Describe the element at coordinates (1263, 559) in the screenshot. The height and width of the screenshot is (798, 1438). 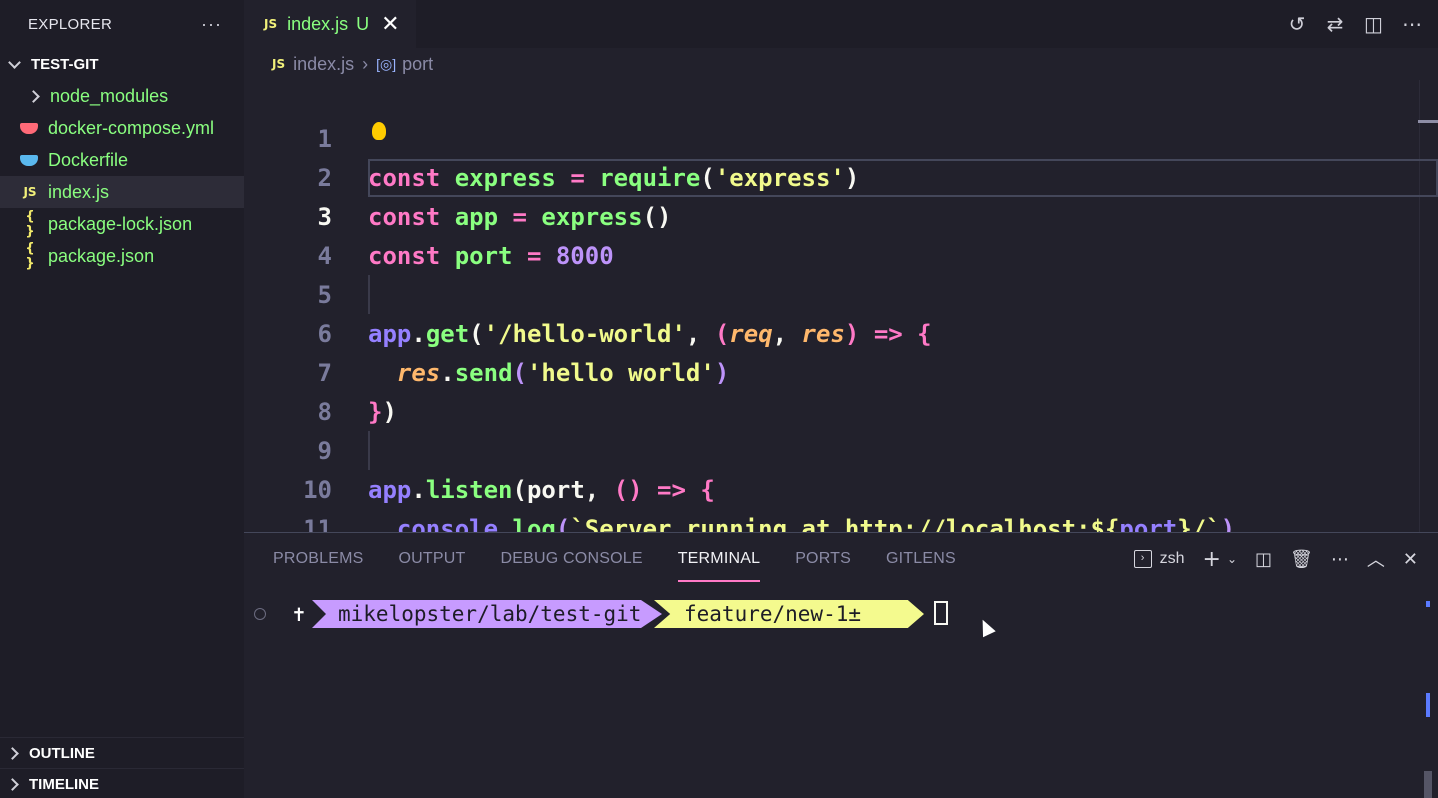
I see `split-terminal-icon: ◫` at that location.